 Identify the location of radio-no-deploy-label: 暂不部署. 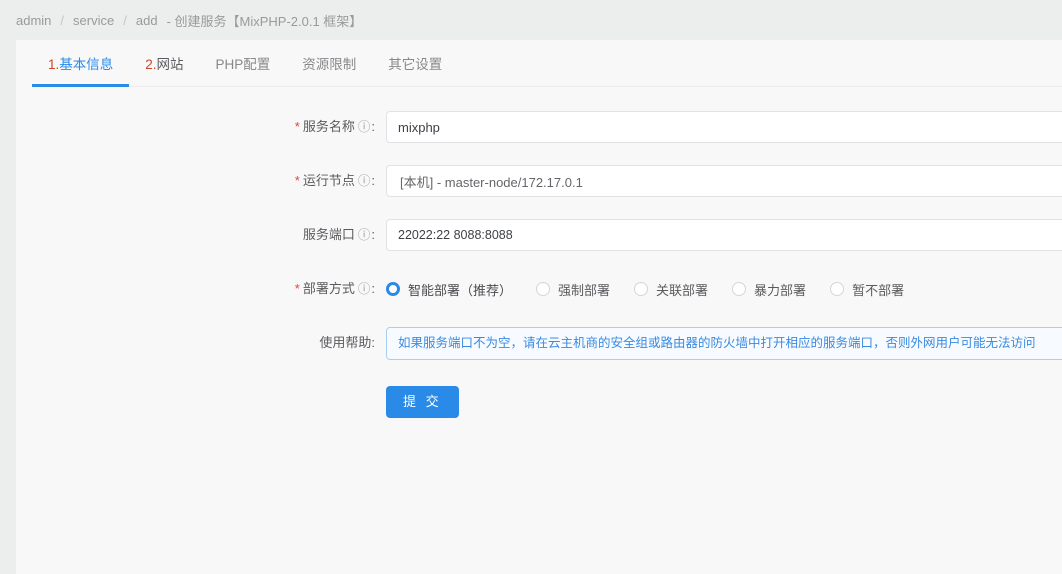
(878, 290).